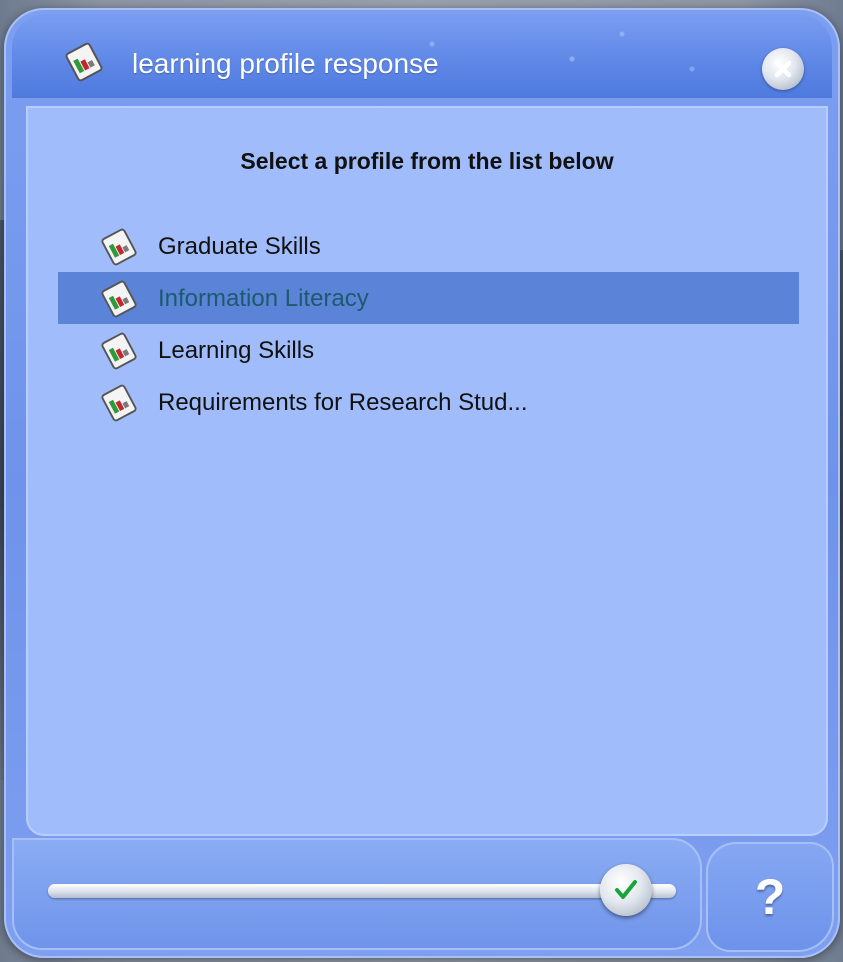 The height and width of the screenshot is (962, 843). What do you see at coordinates (428, 298) in the screenshot?
I see `profile-item-information-literacy: Information Literacy` at bounding box center [428, 298].